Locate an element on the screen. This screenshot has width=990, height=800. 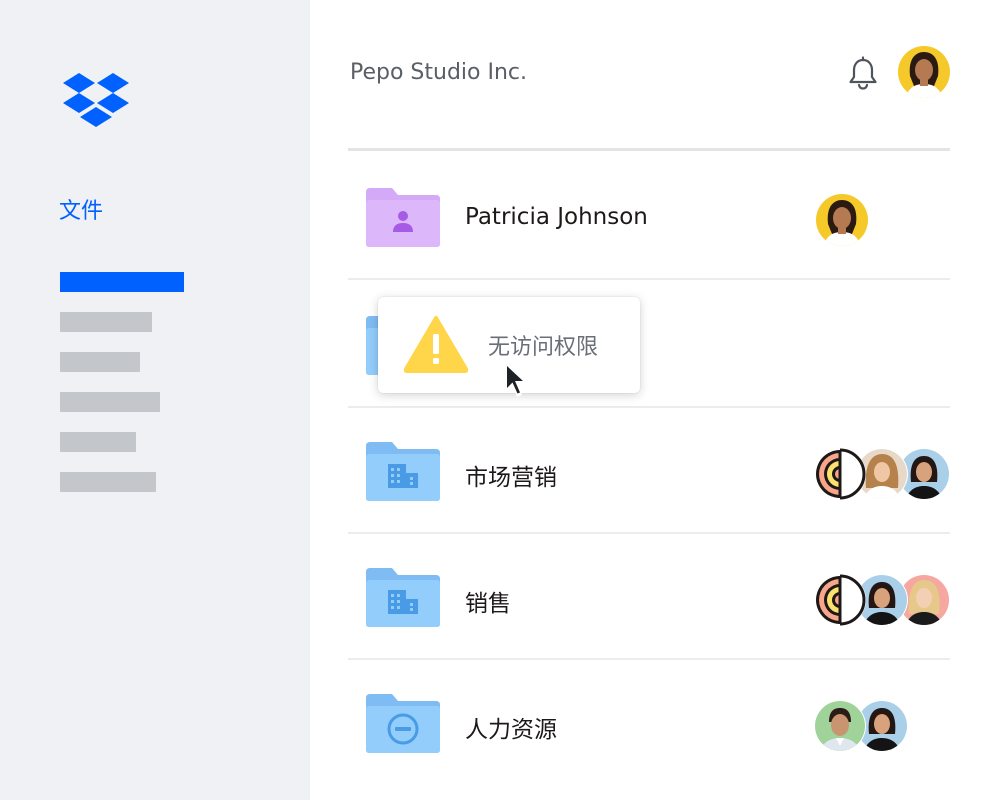
folder-name: 市场营销 is located at coordinates (511, 475).